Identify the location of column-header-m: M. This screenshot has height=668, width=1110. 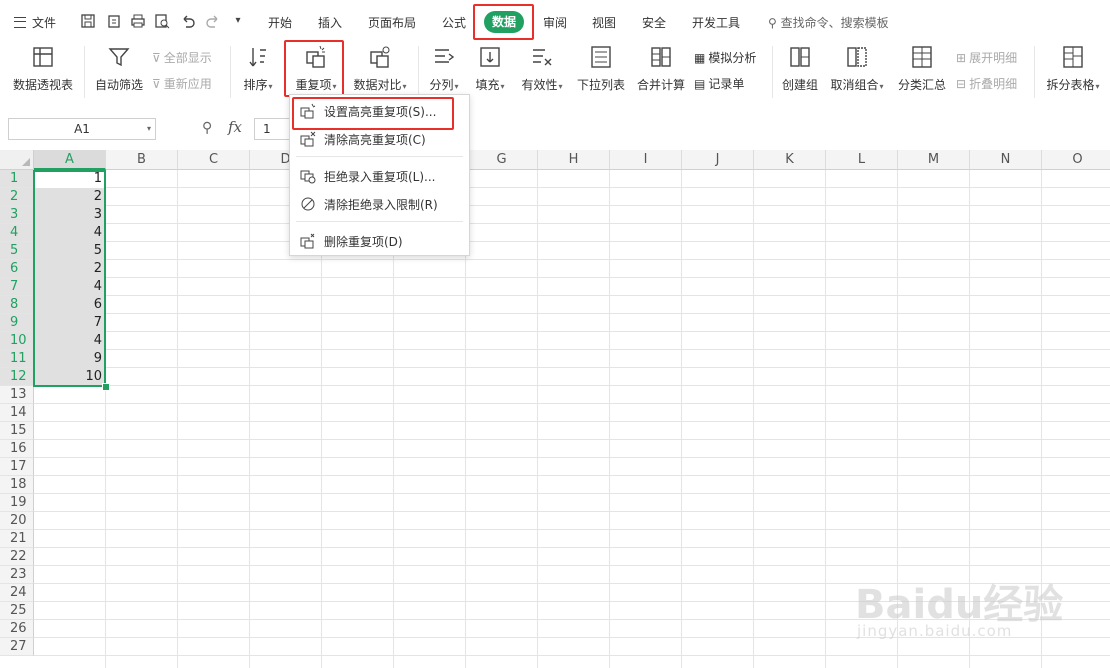
(934, 160).